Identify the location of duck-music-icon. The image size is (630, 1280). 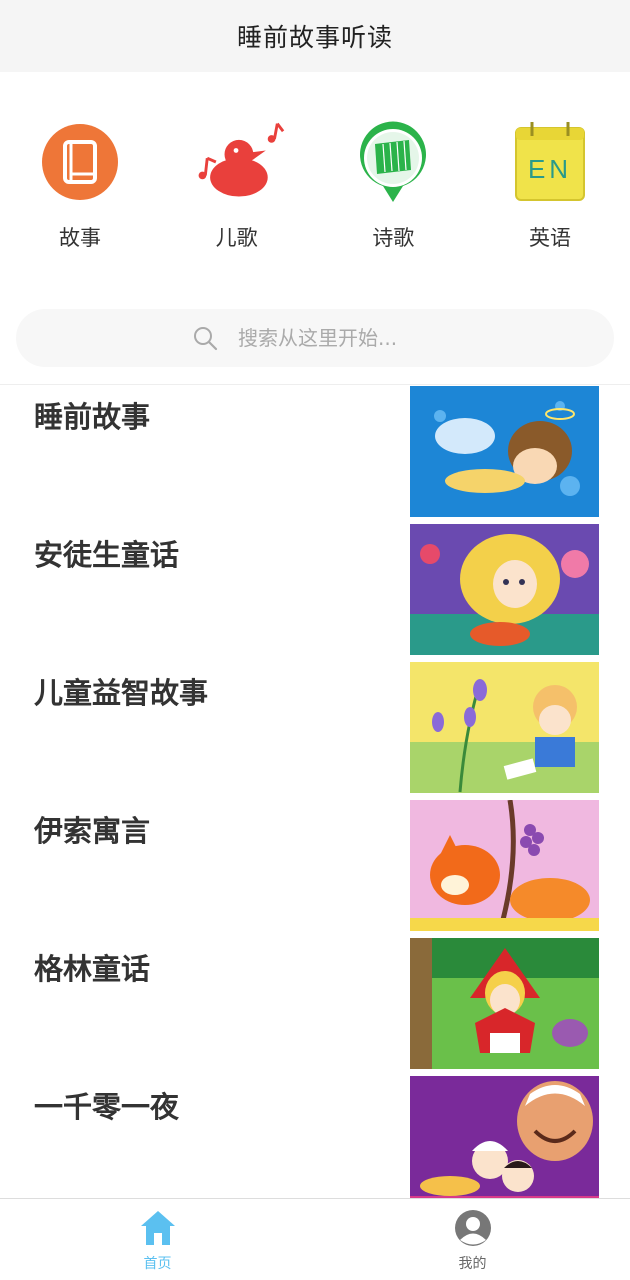
(237, 162).